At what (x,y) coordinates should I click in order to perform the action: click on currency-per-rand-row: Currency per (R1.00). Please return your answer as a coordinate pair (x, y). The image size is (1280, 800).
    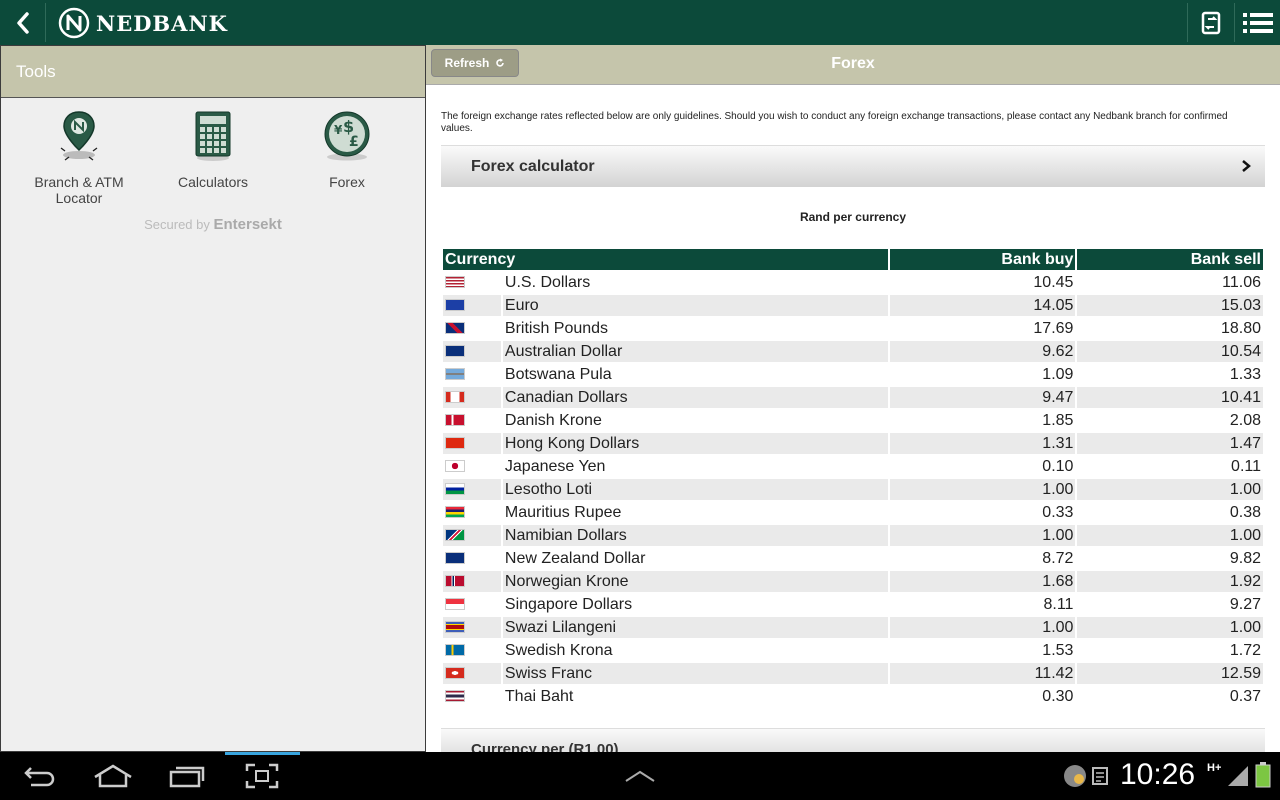
    Looking at the image, I should click on (853, 740).